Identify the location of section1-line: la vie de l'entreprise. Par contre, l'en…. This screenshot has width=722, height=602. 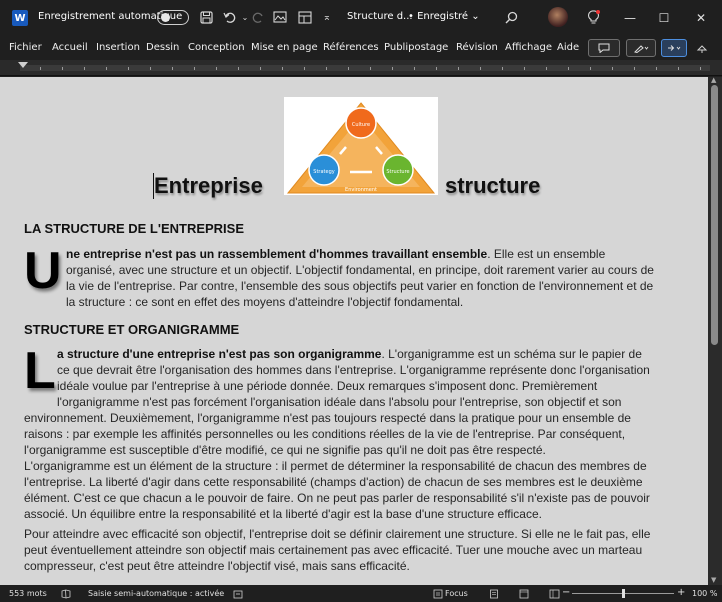
(360, 286).